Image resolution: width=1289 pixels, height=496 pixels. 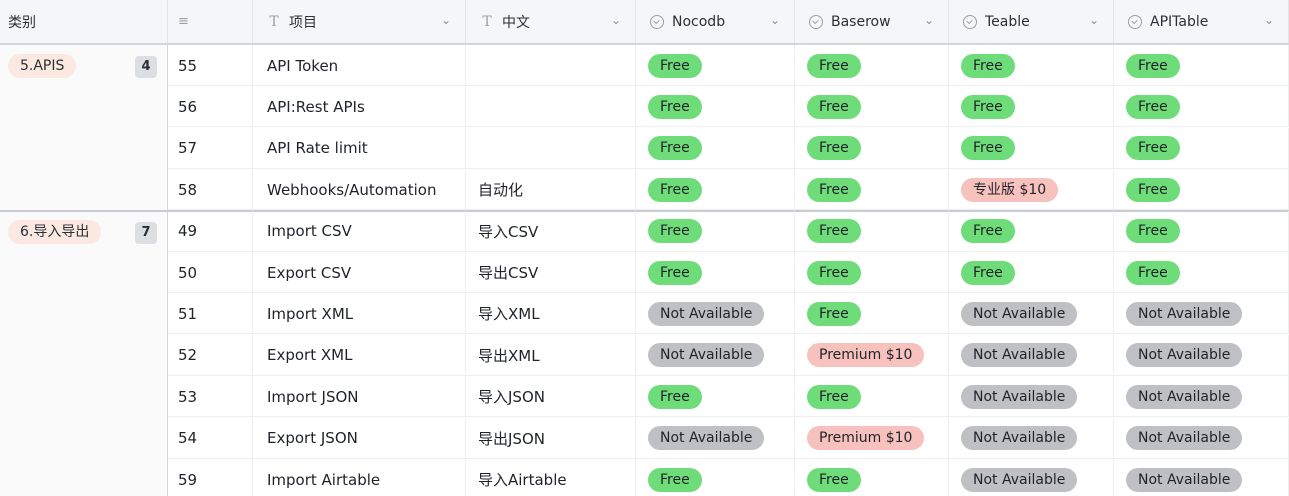 What do you see at coordinates (359, 272) in the screenshot?
I see `cell-project: Export CSV` at bounding box center [359, 272].